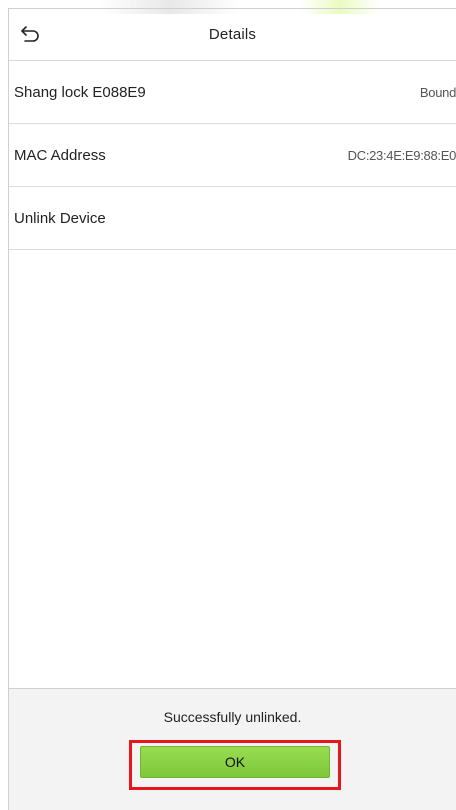  I want to click on list-item-mac-address: MAC Address DC:23:4E:E9:88:E0, so click(232, 155).